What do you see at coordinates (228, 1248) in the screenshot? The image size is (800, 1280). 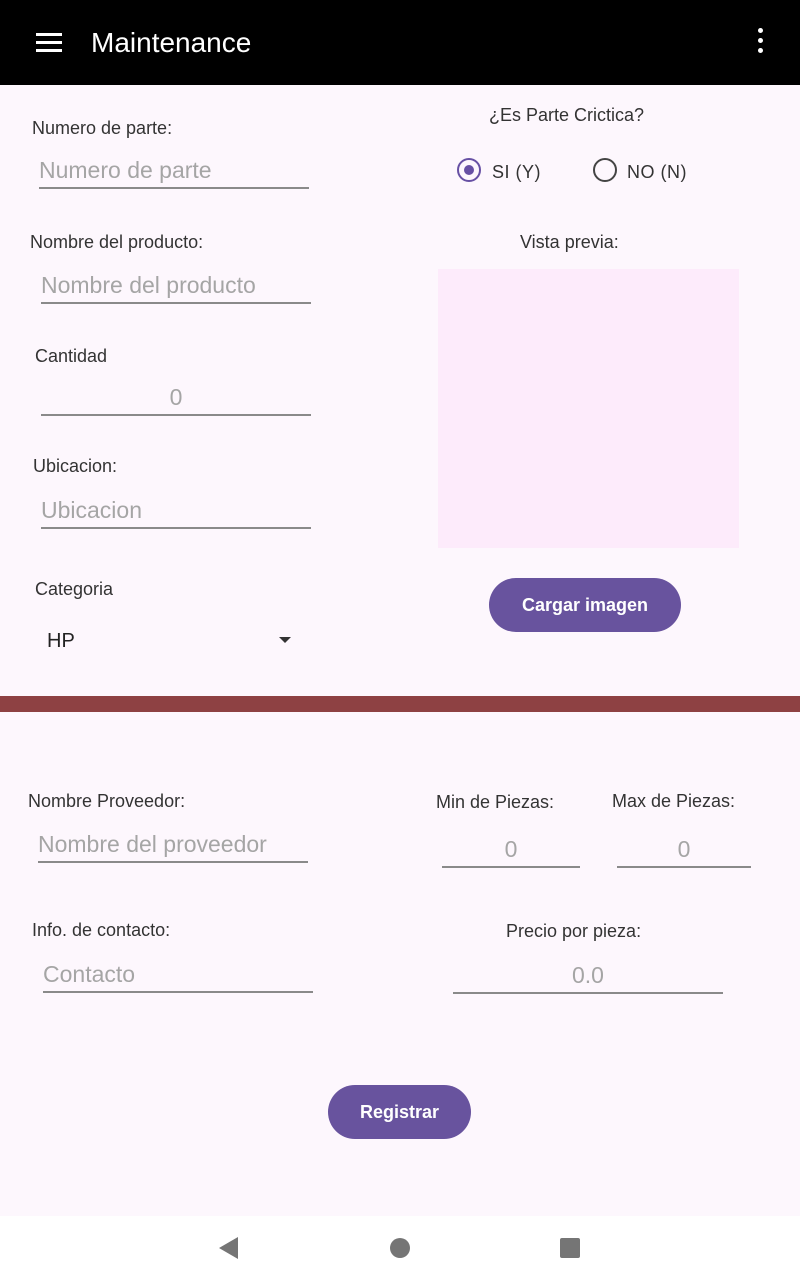 I see `back-icon` at bounding box center [228, 1248].